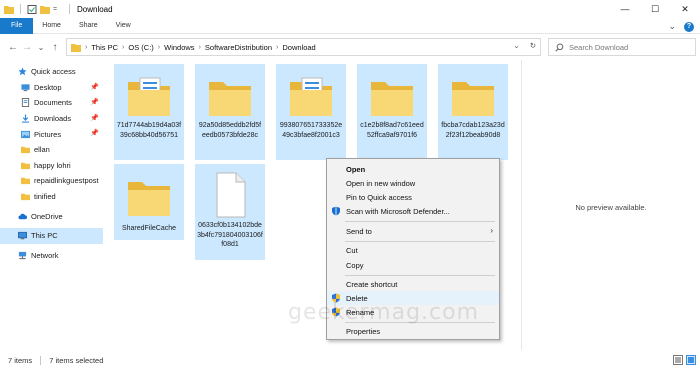 The image size is (700, 368). What do you see at coordinates (48, 87) in the screenshot?
I see `sidebar-item-label: Desktop` at bounding box center [48, 87].